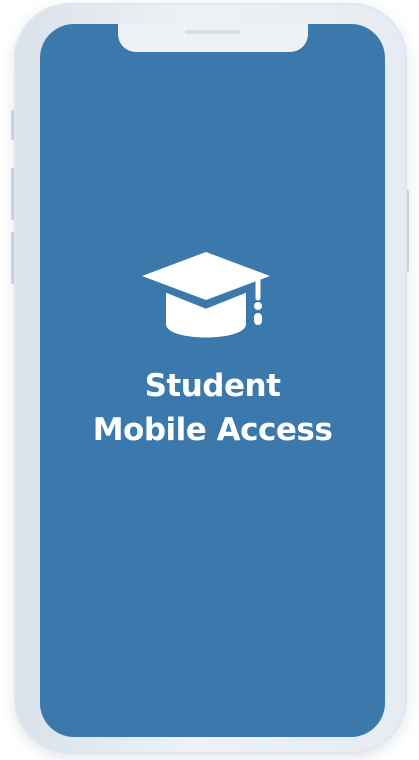 The image size is (419, 760). What do you see at coordinates (206, 295) in the screenshot?
I see `graduation-cap-icon` at bounding box center [206, 295].